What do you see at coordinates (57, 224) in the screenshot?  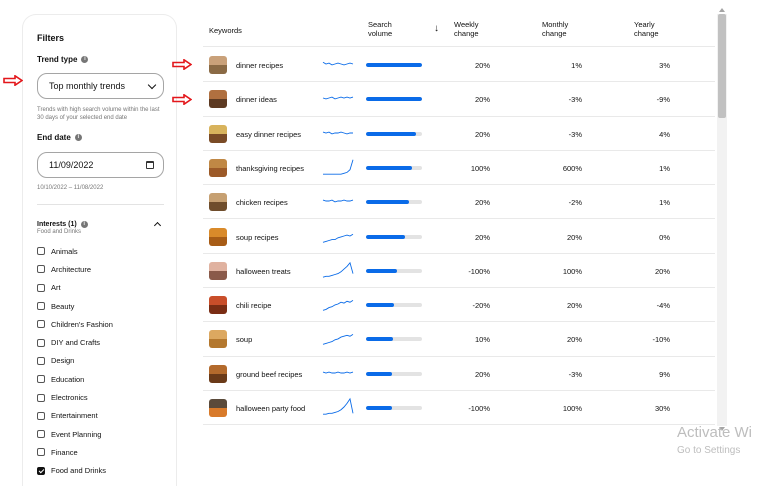 I see `interests-label-text: Interests (1)` at bounding box center [57, 224].